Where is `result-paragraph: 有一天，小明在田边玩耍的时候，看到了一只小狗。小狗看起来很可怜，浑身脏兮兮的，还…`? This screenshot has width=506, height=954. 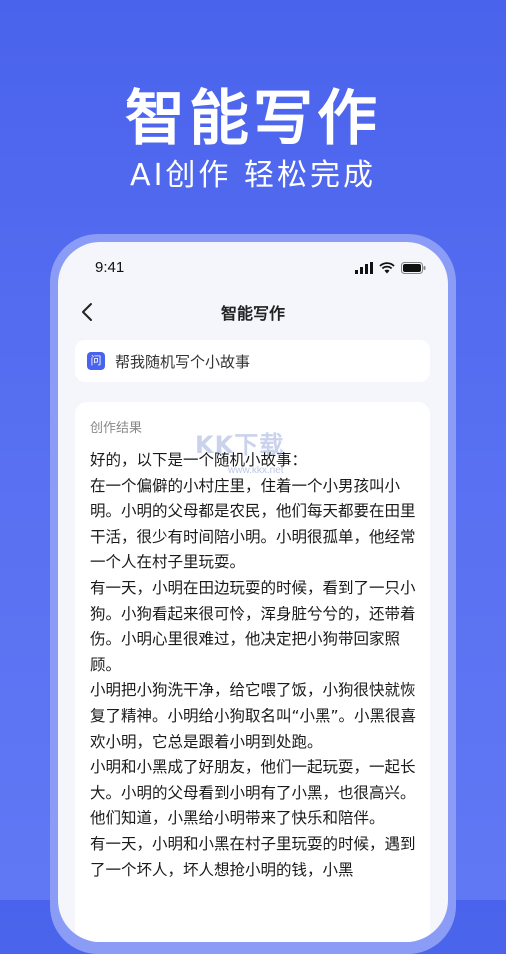 result-paragraph: 有一天，小明在田边玩耍的时候，看到了一只小狗。小狗看起来很可怜，浑身脏兮兮的，还… is located at coordinates (253, 626).